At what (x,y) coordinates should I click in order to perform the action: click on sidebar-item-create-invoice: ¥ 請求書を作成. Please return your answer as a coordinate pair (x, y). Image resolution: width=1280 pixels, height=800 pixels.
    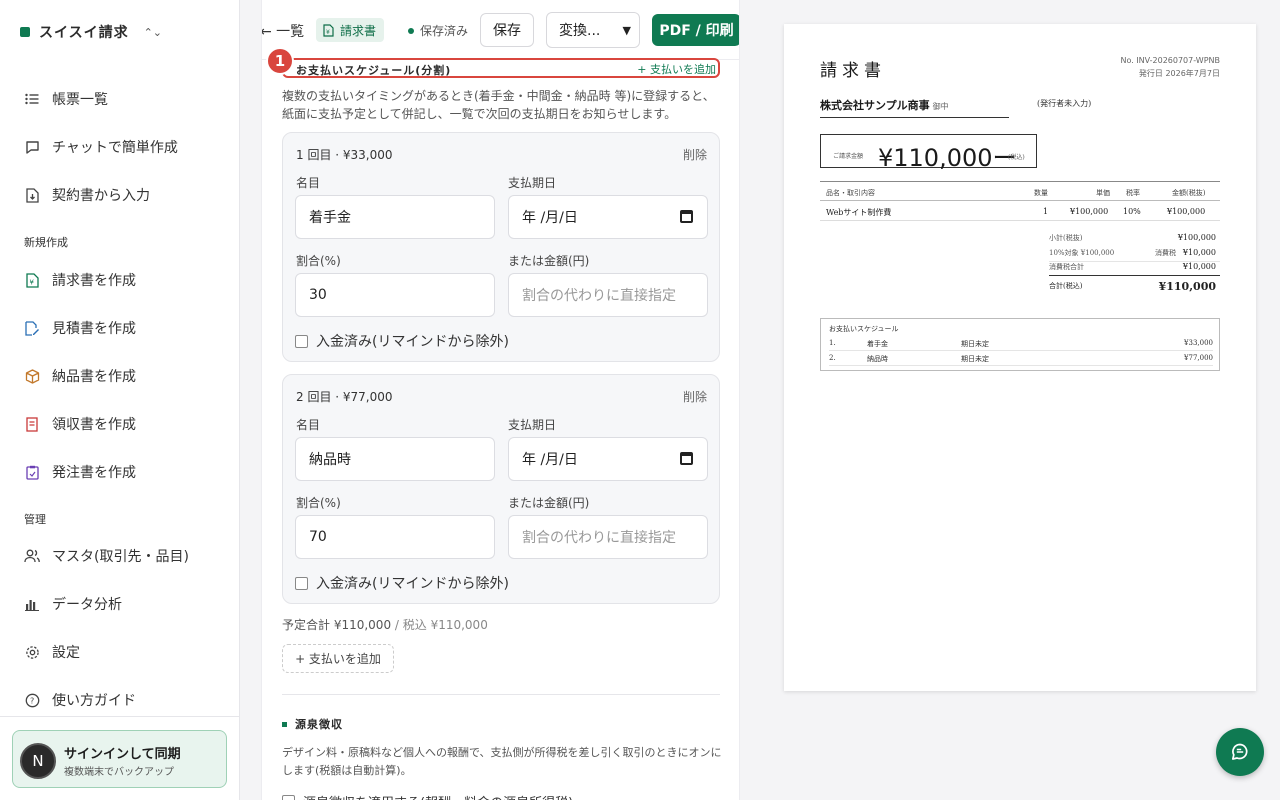
    Looking at the image, I should click on (80, 280).